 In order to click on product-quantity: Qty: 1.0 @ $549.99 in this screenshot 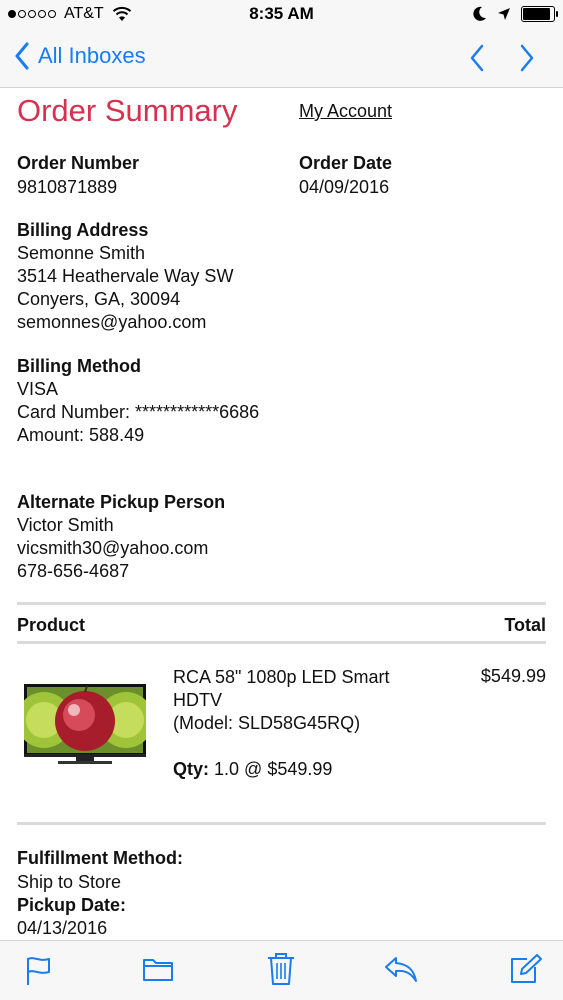, I will do `click(252, 769)`.